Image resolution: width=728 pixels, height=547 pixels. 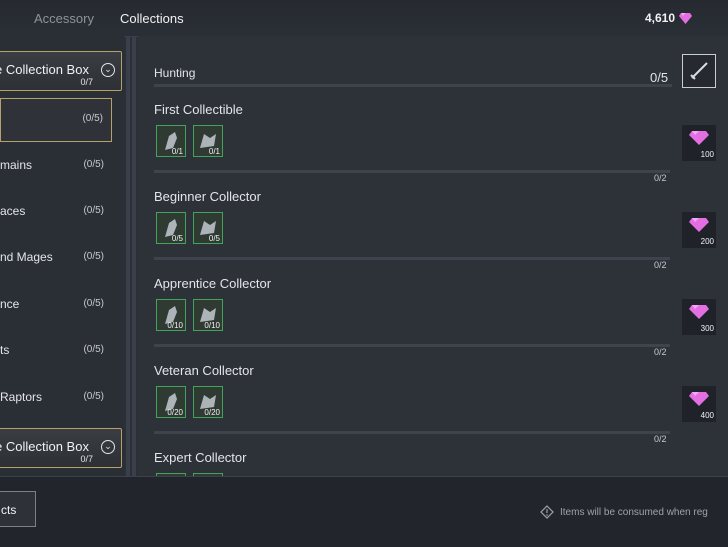 What do you see at coordinates (200, 457) in the screenshot?
I see `entry-name: Expert Collector` at bounding box center [200, 457].